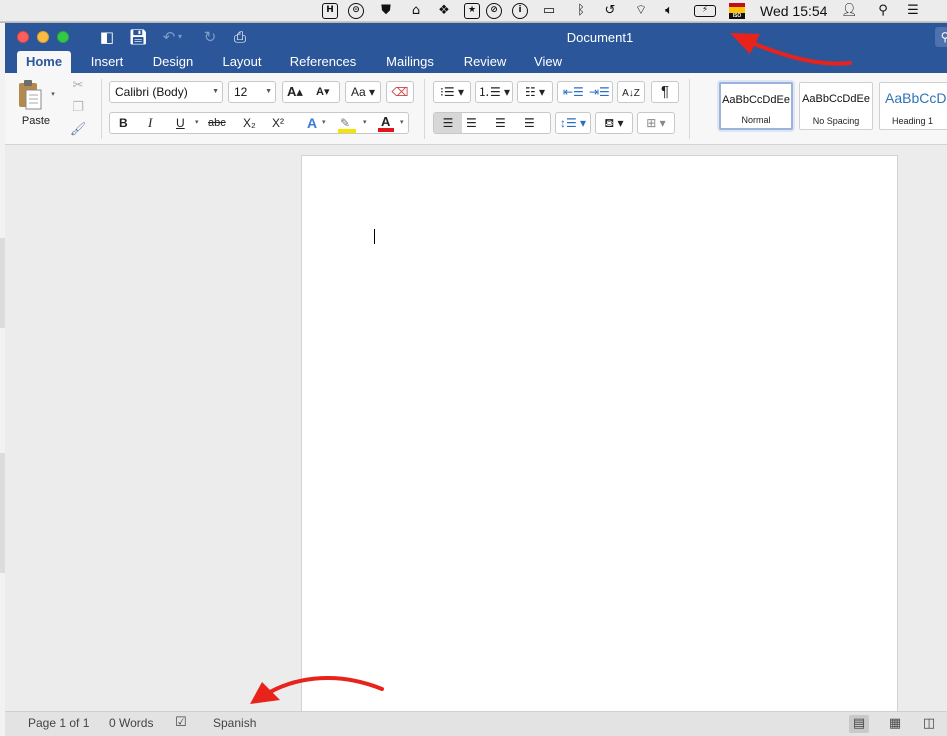 The image size is (947, 736). Describe the element at coordinates (386, 122) in the screenshot. I see `font-color-icon: A` at that location.